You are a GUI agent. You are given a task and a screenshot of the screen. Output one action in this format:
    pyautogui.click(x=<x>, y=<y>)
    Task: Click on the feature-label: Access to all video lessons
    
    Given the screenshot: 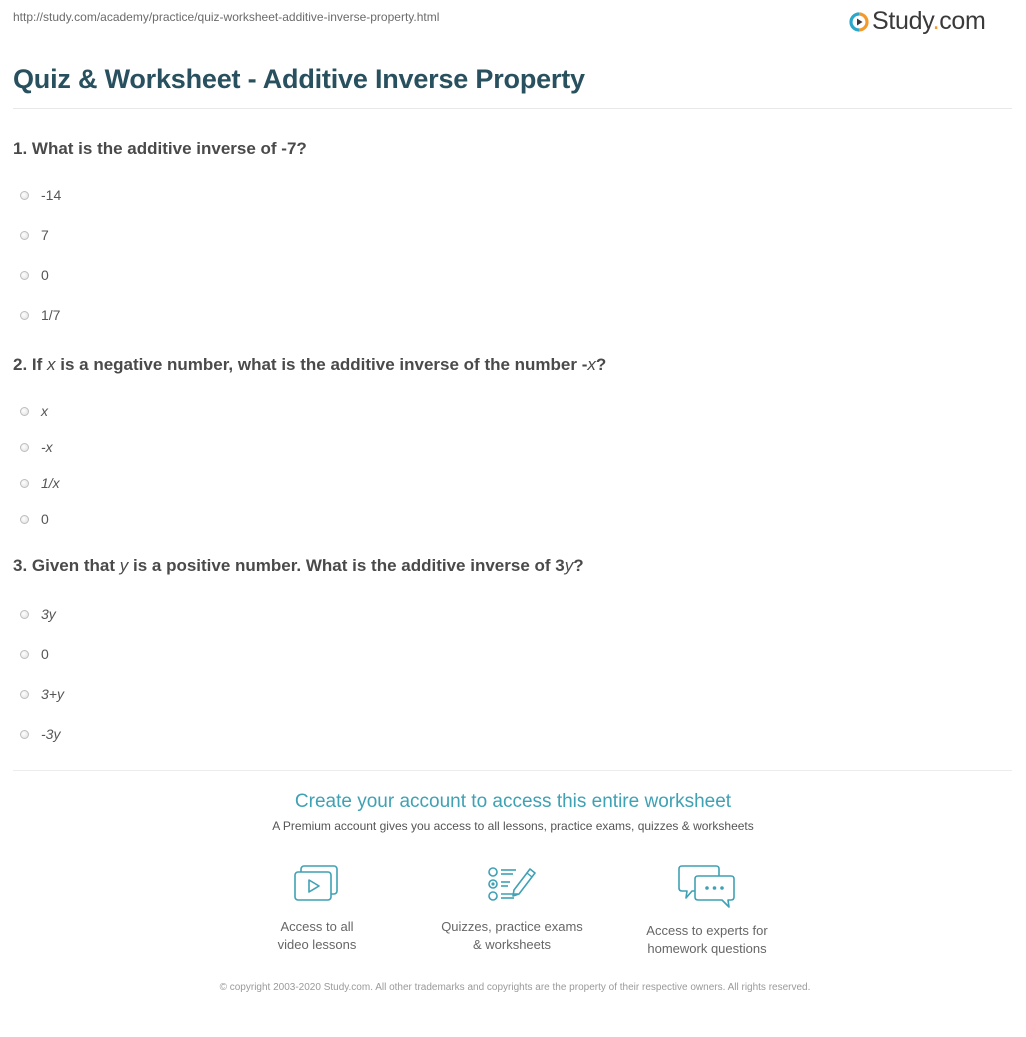 What is the action you would take?
    pyautogui.click(x=317, y=935)
    